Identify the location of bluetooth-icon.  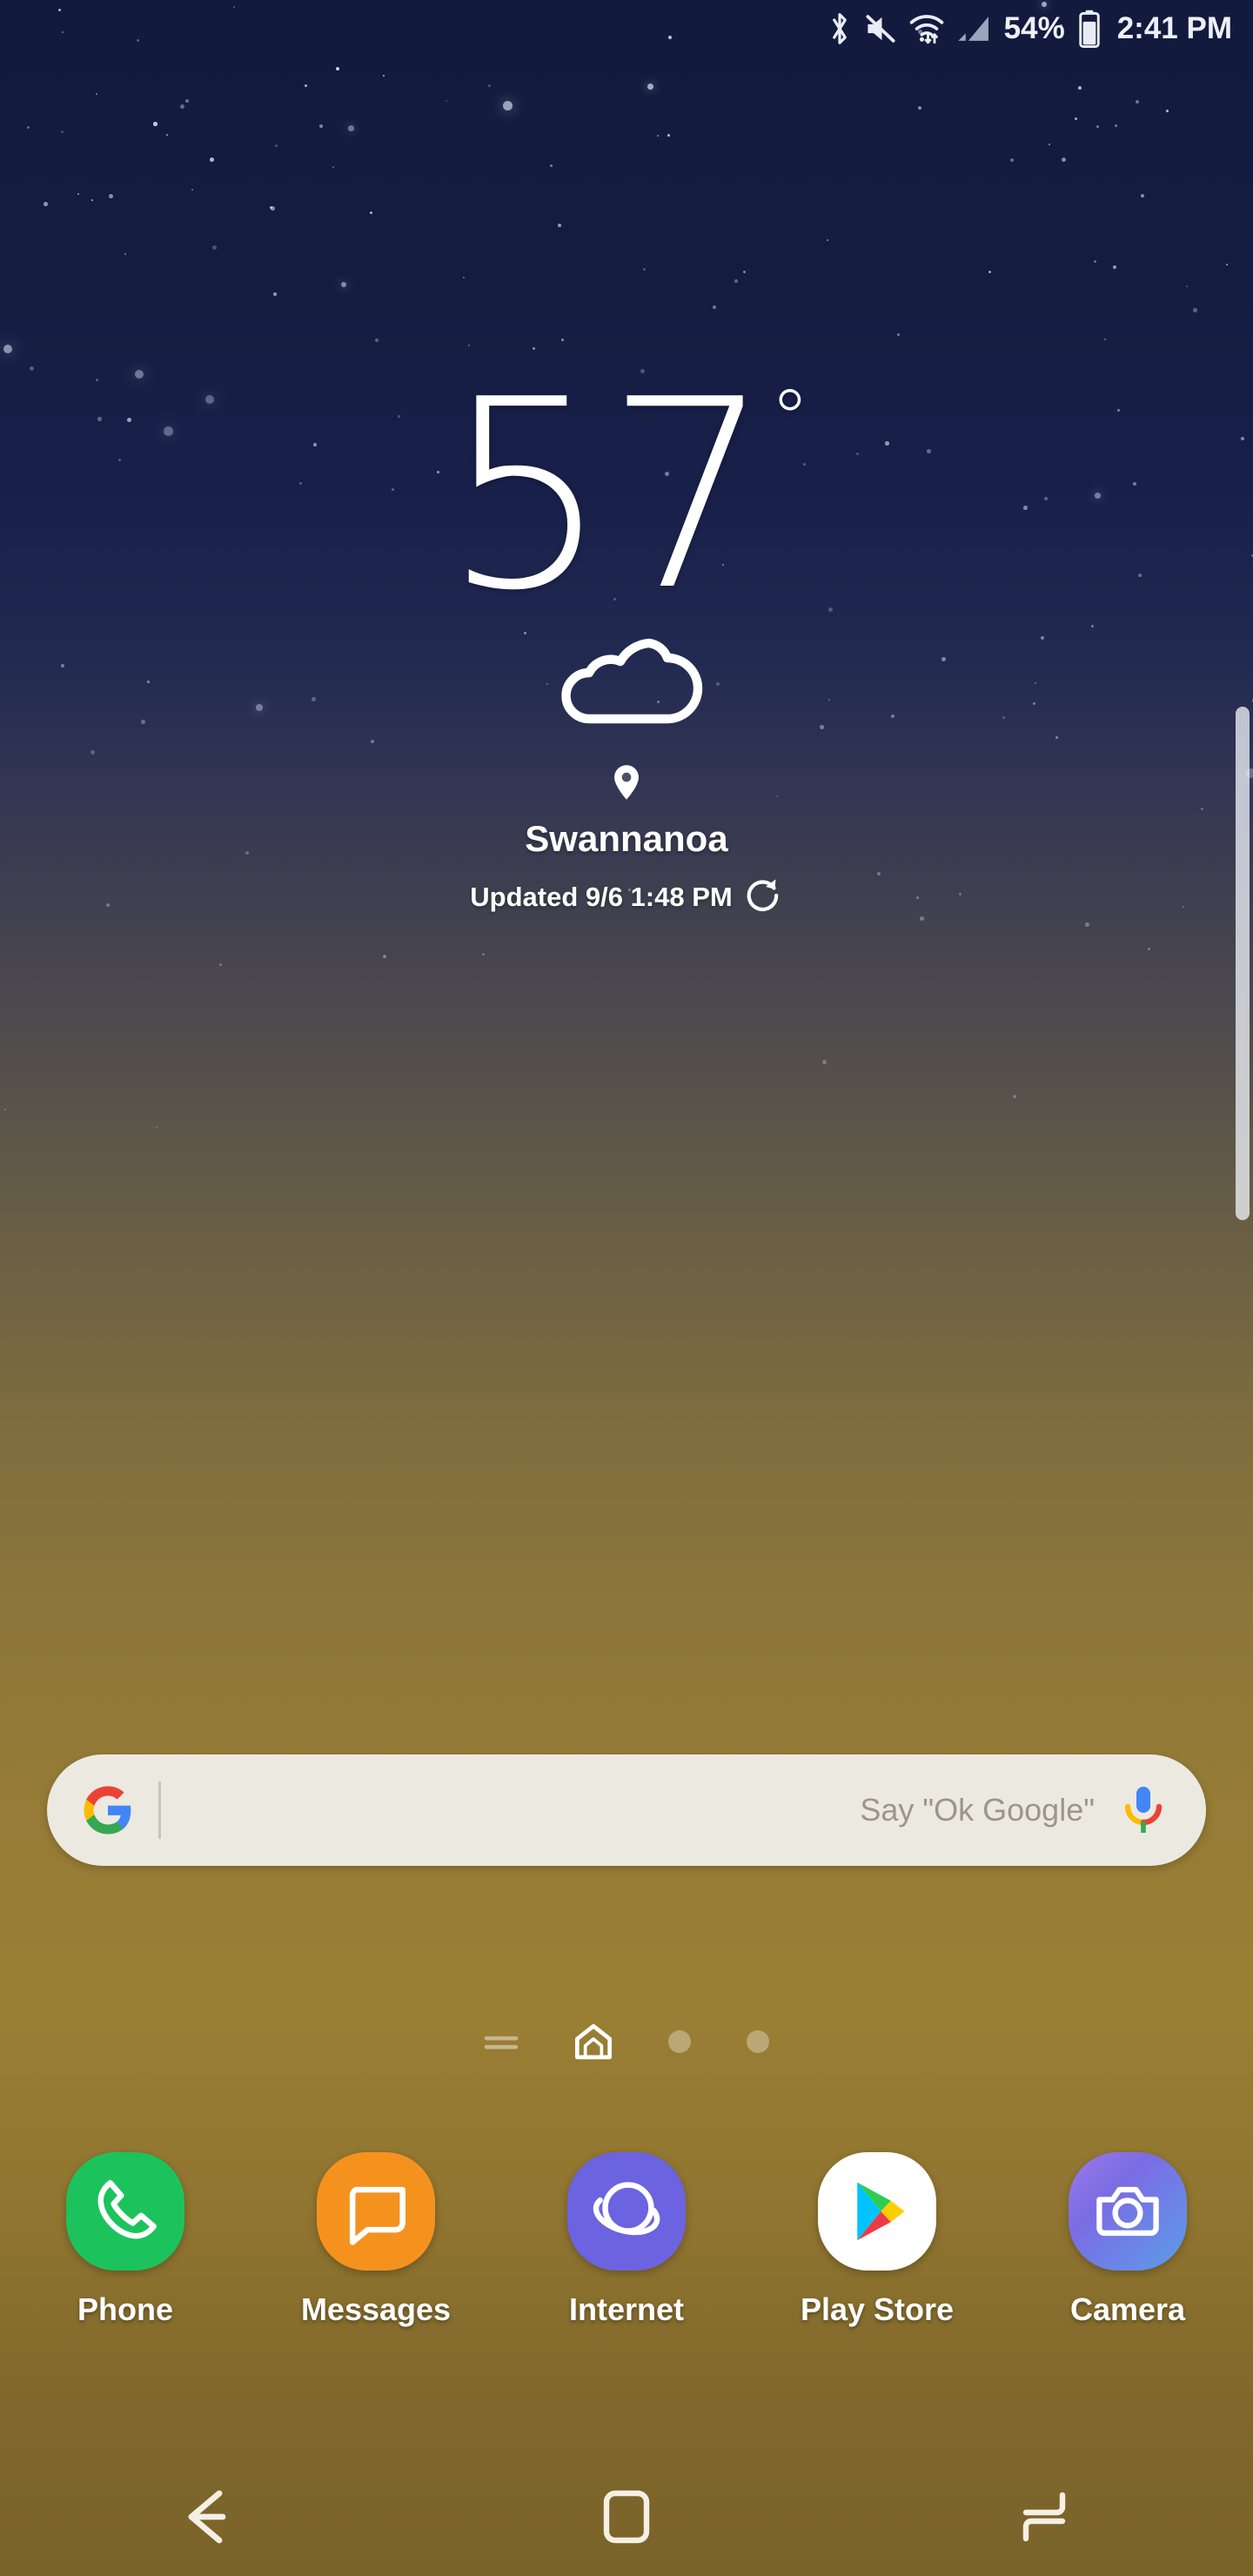
(840, 29).